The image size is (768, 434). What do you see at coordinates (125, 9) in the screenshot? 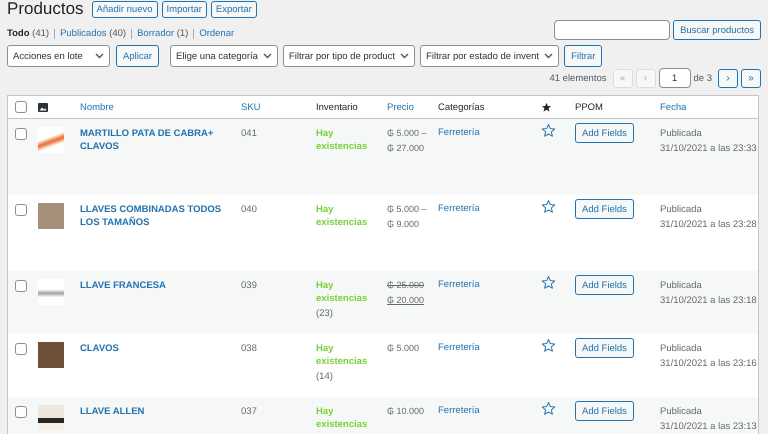
I see `header-button: Añadir nuevo` at bounding box center [125, 9].